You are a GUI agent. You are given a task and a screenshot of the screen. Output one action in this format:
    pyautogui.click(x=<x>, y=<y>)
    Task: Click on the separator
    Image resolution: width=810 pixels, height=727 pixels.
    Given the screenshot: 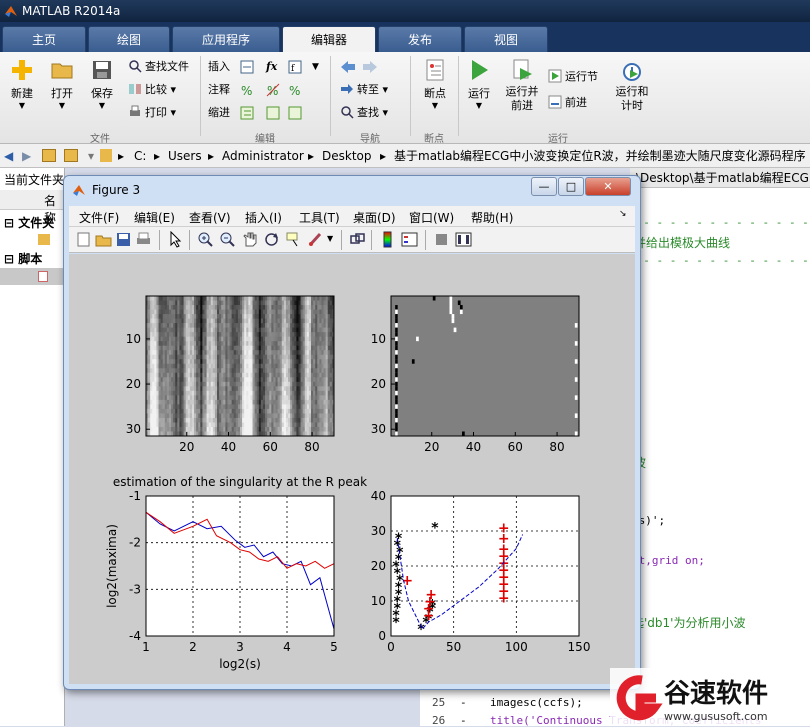 What is the action you would take?
    pyautogui.click(x=458, y=96)
    